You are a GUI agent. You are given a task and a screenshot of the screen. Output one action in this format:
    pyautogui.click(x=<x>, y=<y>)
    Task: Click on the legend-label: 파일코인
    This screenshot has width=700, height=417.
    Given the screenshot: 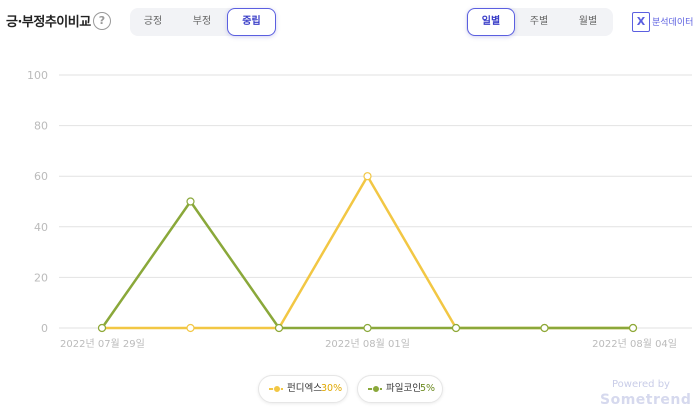 What is the action you would take?
    pyautogui.click(x=403, y=388)
    